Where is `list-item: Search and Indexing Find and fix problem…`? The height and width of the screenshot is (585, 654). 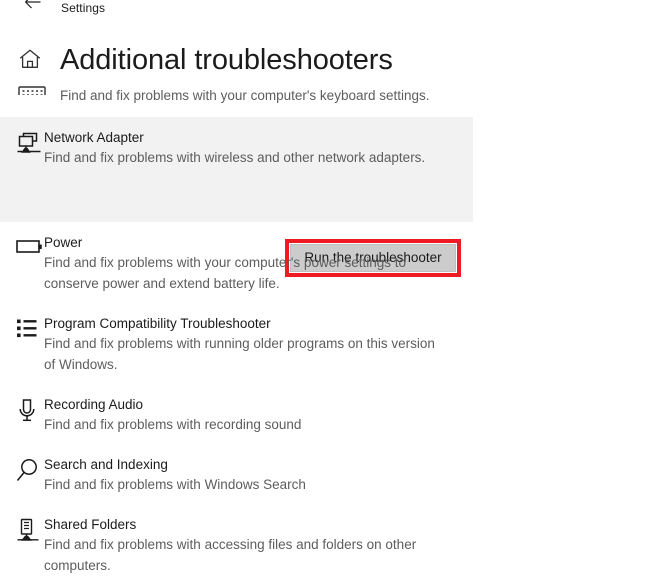
list-item: Search and Indexing Find and fix problem… is located at coordinates (327, 474).